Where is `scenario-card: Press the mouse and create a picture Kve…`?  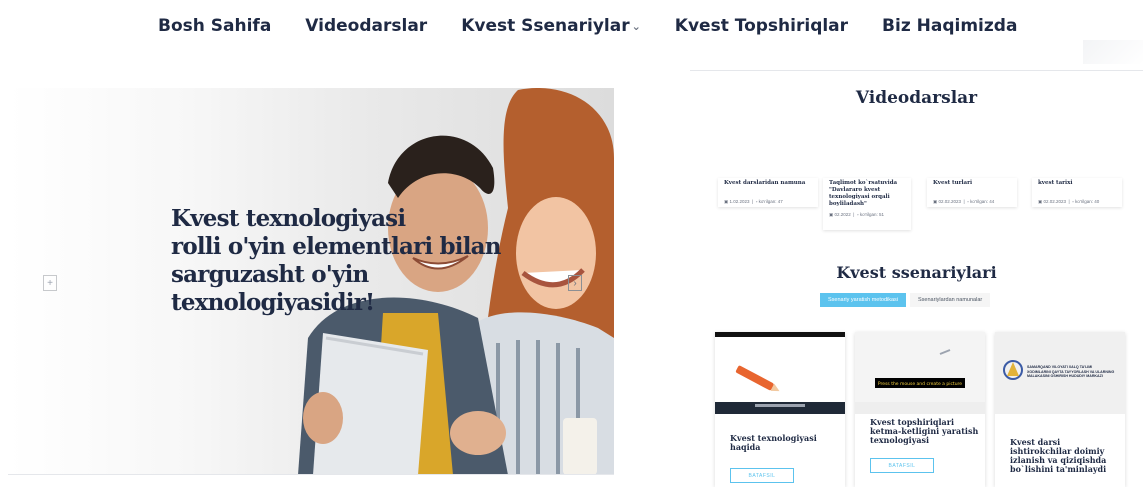
scenario-card: Press the mouse and create a picture Kve… is located at coordinates (920, 409).